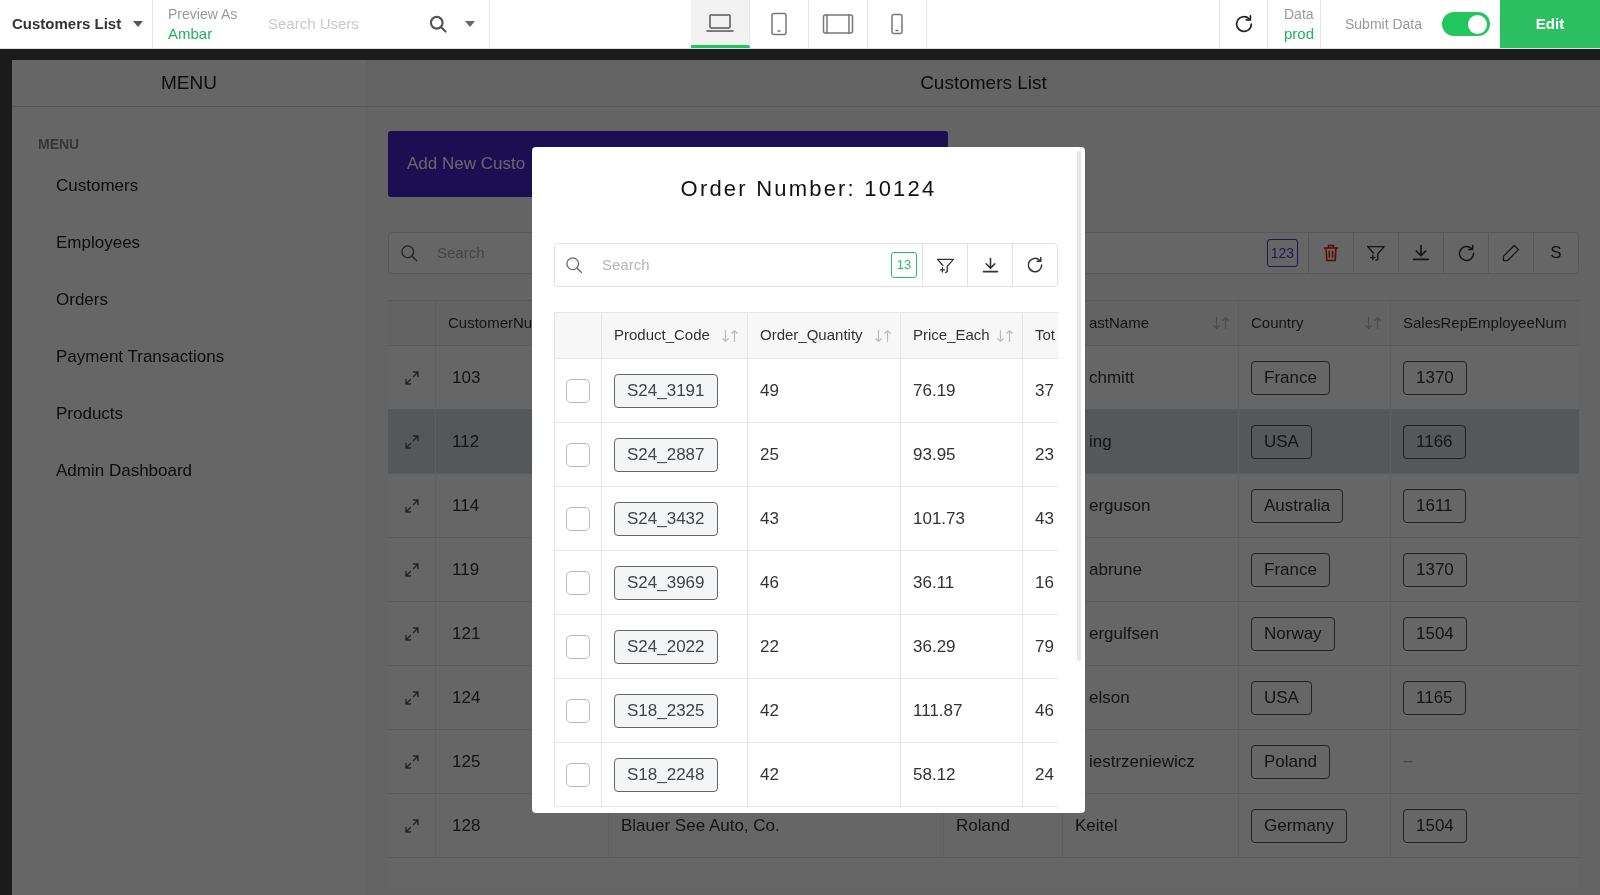 The height and width of the screenshot is (895, 1600). Describe the element at coordinates (1096, 825) in the screenshot. I see `table-cell-text: Keitel` at that location.